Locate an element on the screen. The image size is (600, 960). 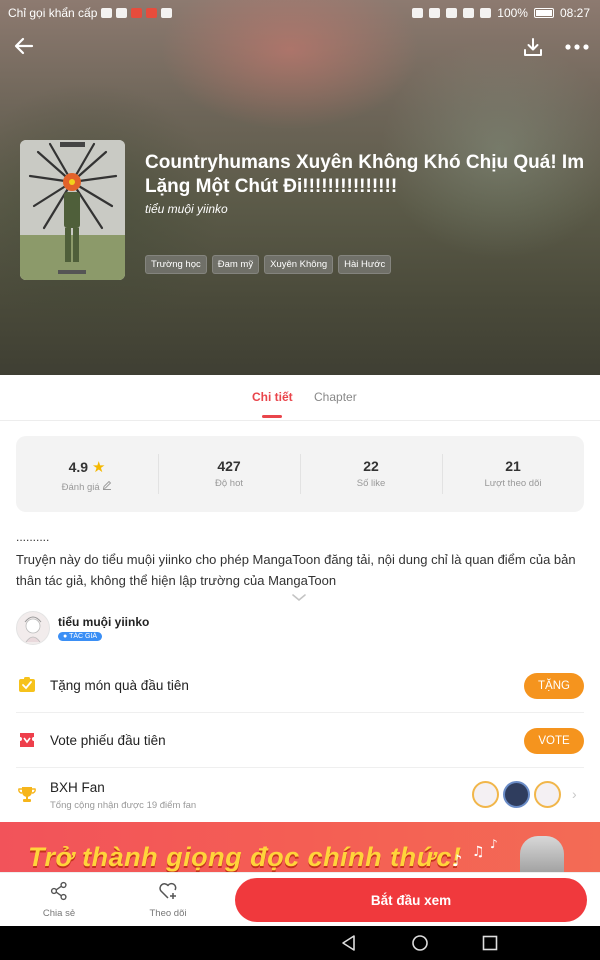
ticket-icon is located at coordinates (27, 742).